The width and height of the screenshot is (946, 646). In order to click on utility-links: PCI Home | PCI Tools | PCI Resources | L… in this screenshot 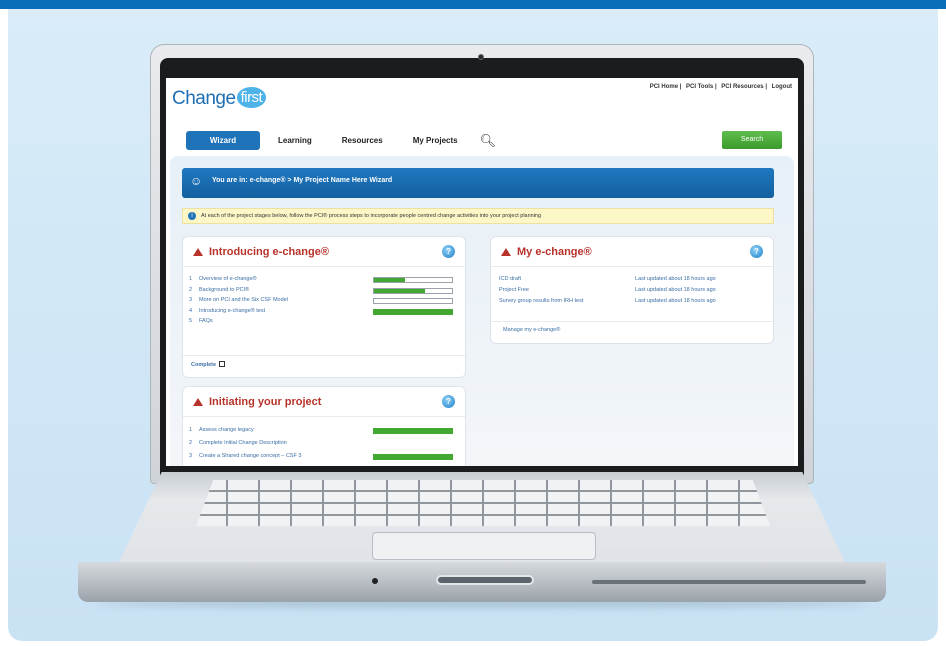, I will do `click(720, 87)`.